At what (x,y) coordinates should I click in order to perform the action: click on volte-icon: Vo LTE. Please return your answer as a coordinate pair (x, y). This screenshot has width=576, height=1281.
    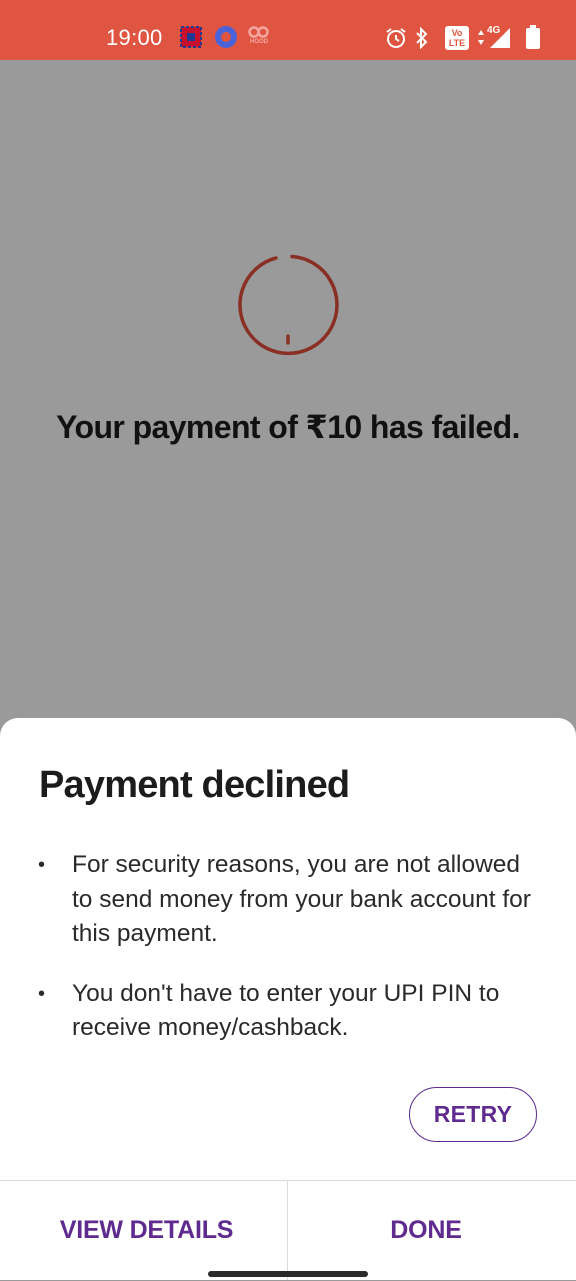
    Looking at the image, I should click on (457, 38).